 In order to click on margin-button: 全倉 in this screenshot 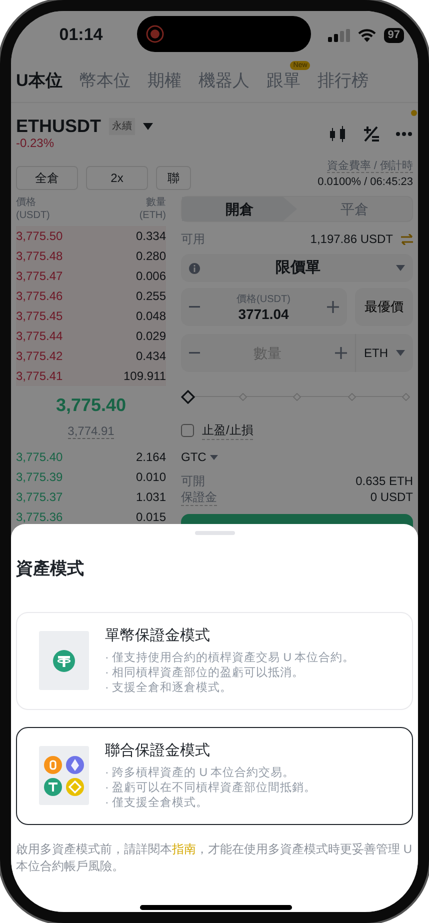, I will do `click(47, 178)`.